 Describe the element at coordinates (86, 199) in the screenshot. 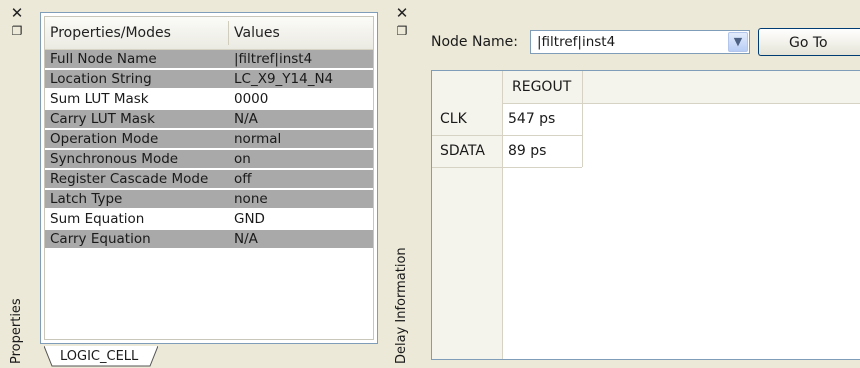

I see `property-name: Latch Type` at that location.